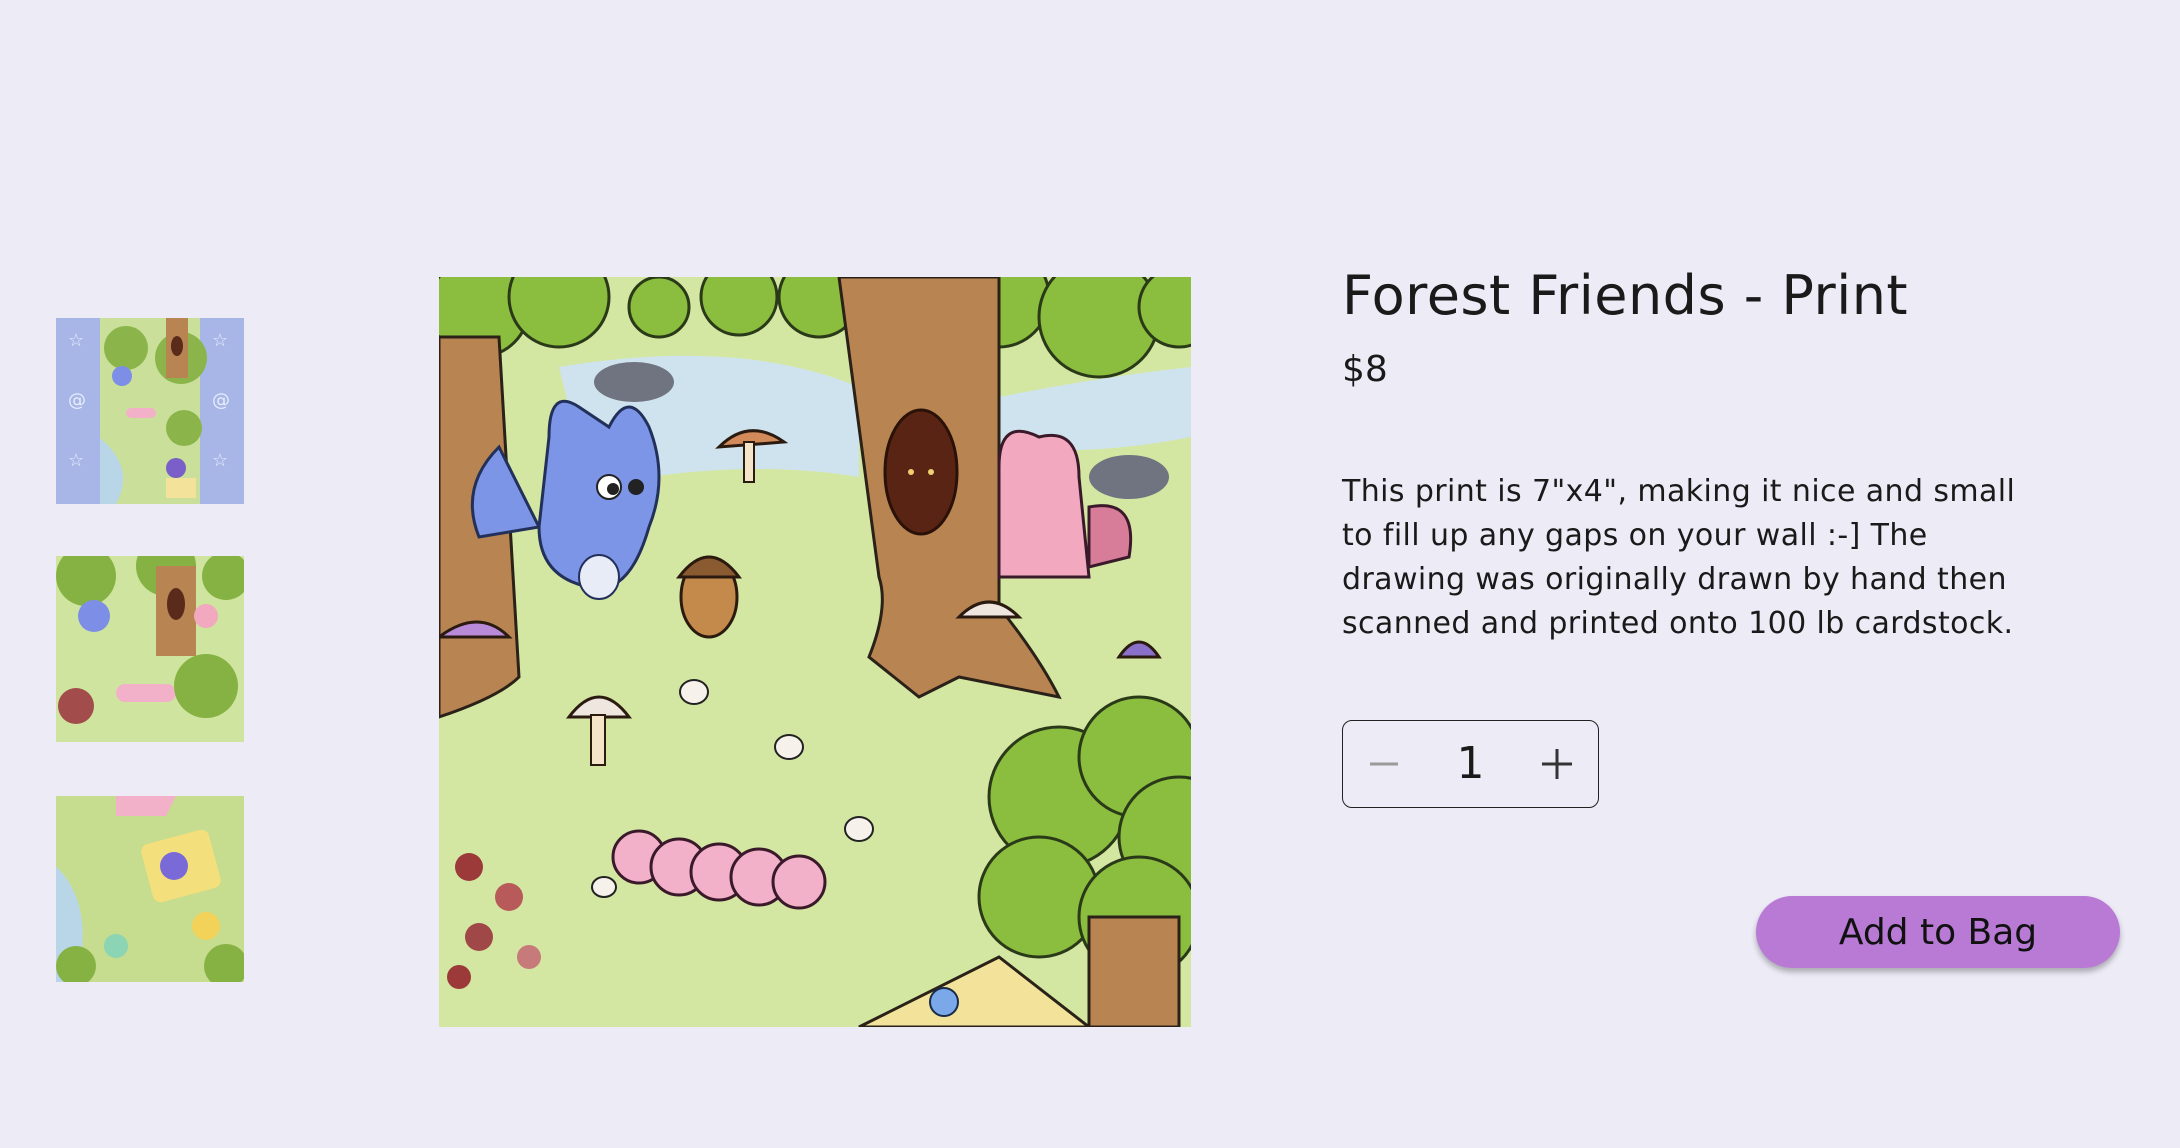 The image size is (2180, 1148). Describe the element at coordinates (1938, 932) in the screenshot. I see `add-to-bag-button: Add to Bag` at that location.